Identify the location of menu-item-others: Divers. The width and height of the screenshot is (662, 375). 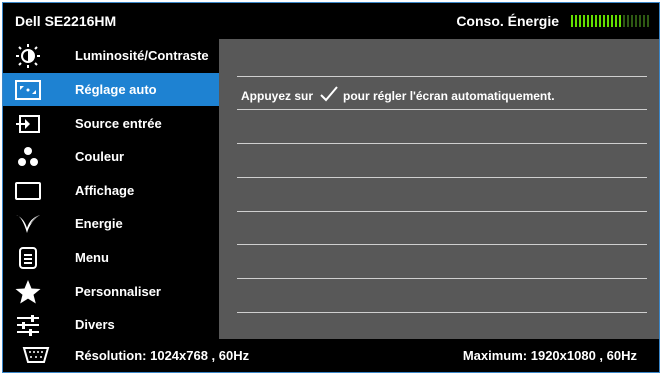
(111, 324).